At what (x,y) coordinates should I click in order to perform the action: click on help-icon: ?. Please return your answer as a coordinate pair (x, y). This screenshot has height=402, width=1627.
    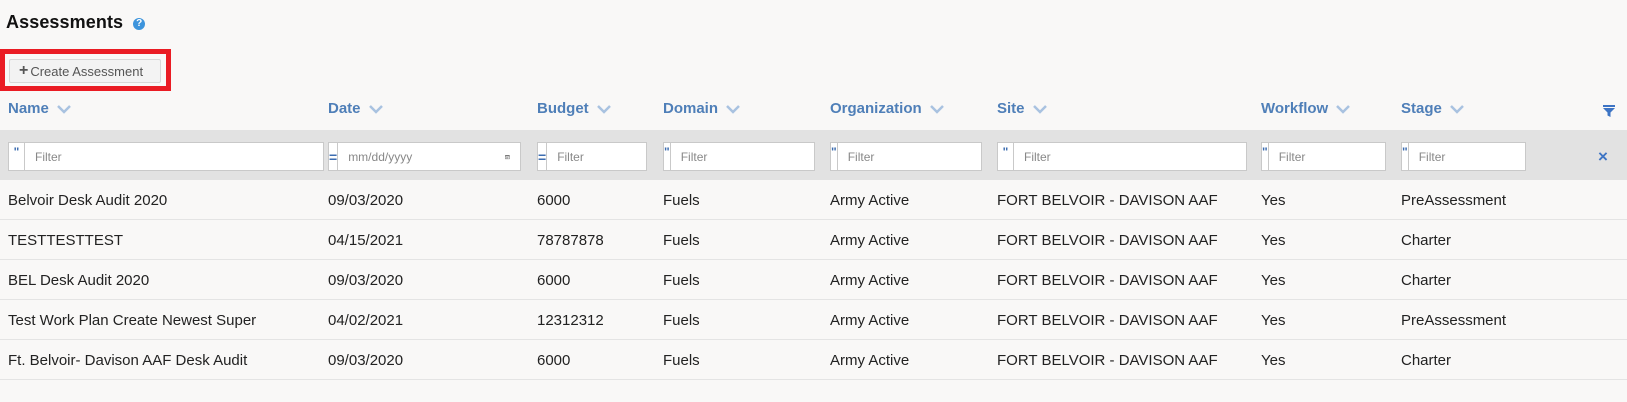
    Looking at the image, I should click on (139, 23).